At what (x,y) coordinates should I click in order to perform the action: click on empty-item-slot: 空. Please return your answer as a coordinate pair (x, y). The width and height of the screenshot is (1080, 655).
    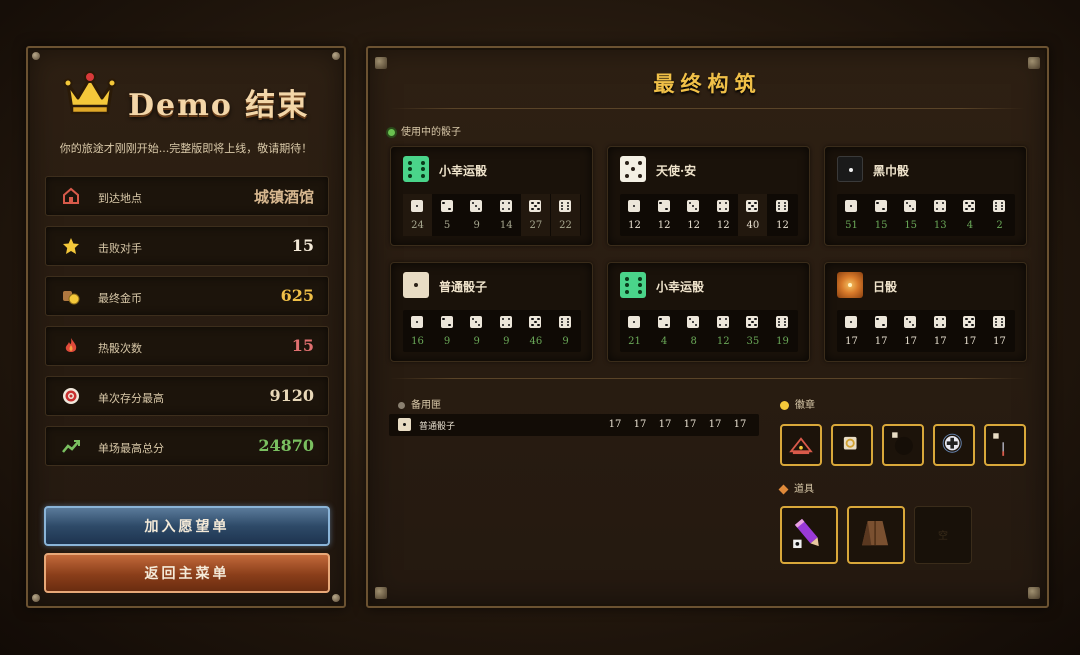
    Looking at the image, I should click on (943, 535).